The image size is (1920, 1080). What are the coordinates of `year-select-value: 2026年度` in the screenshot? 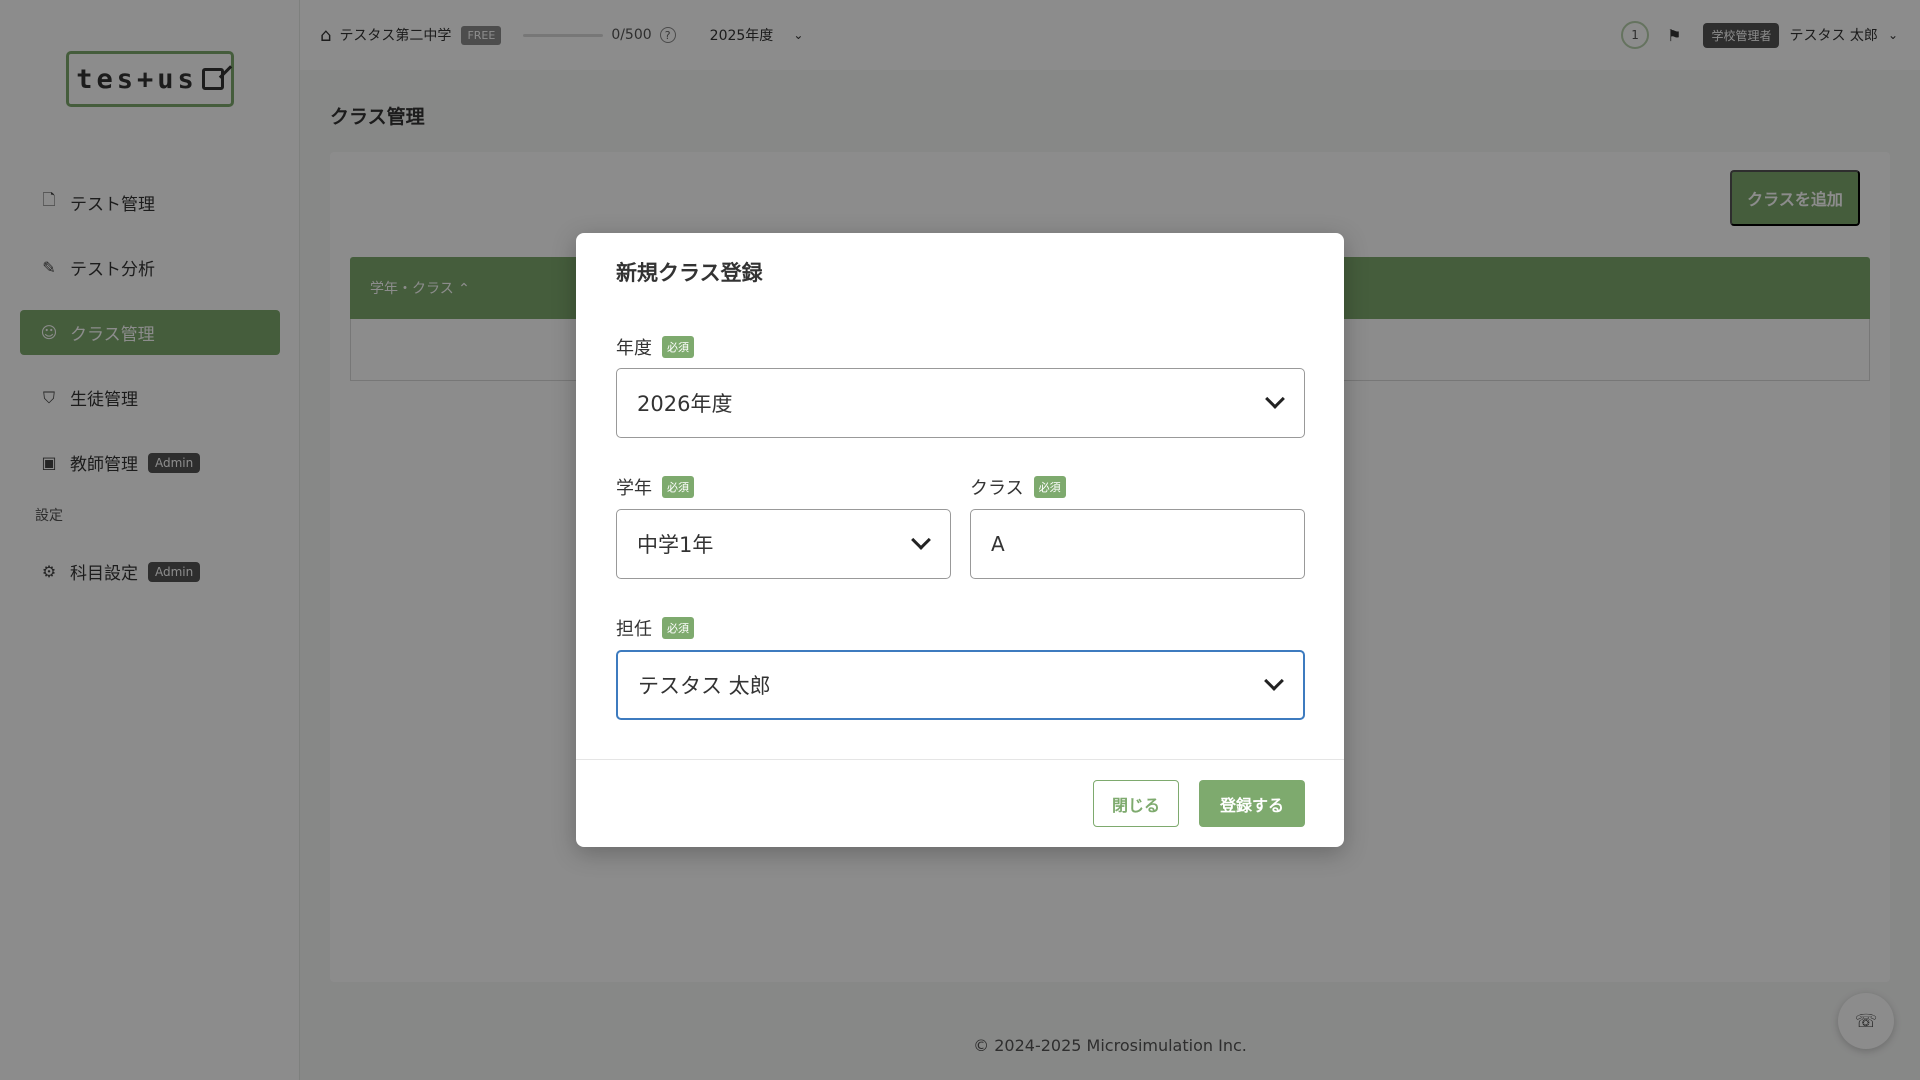 It's located at (685, 404).